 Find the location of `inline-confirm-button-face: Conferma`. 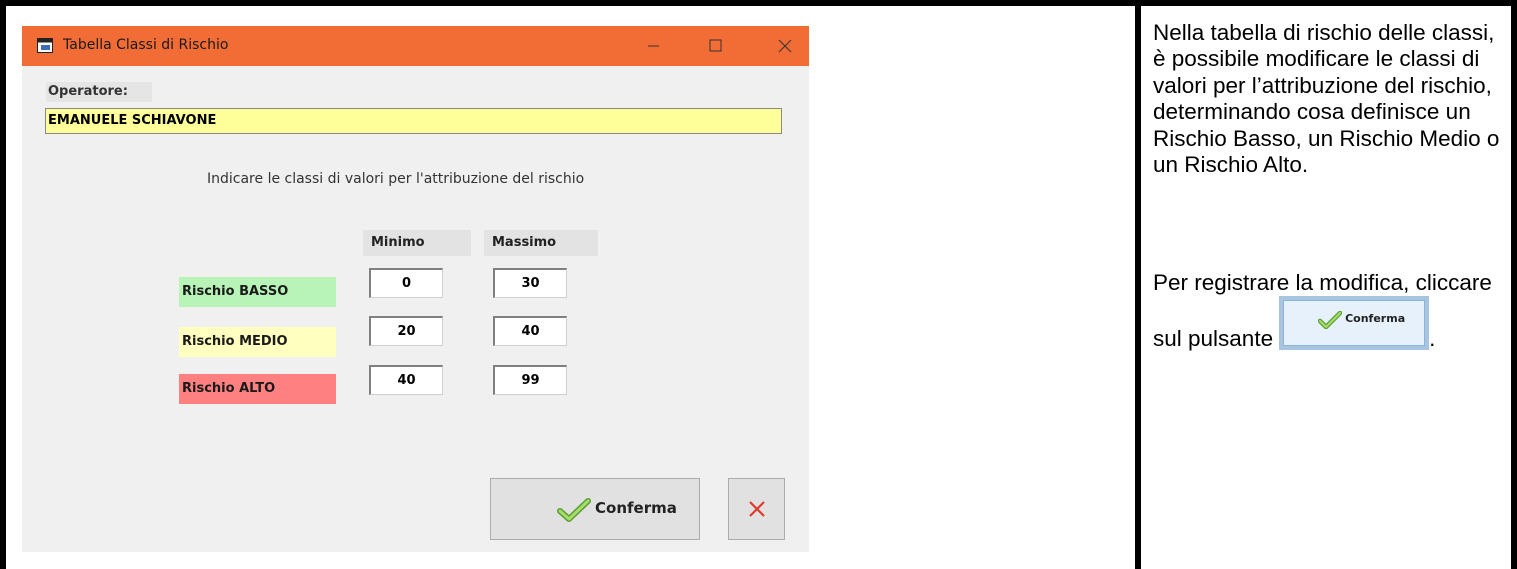

inline-confirm-button-face: Conferma is located at coordinates (1354, 323).